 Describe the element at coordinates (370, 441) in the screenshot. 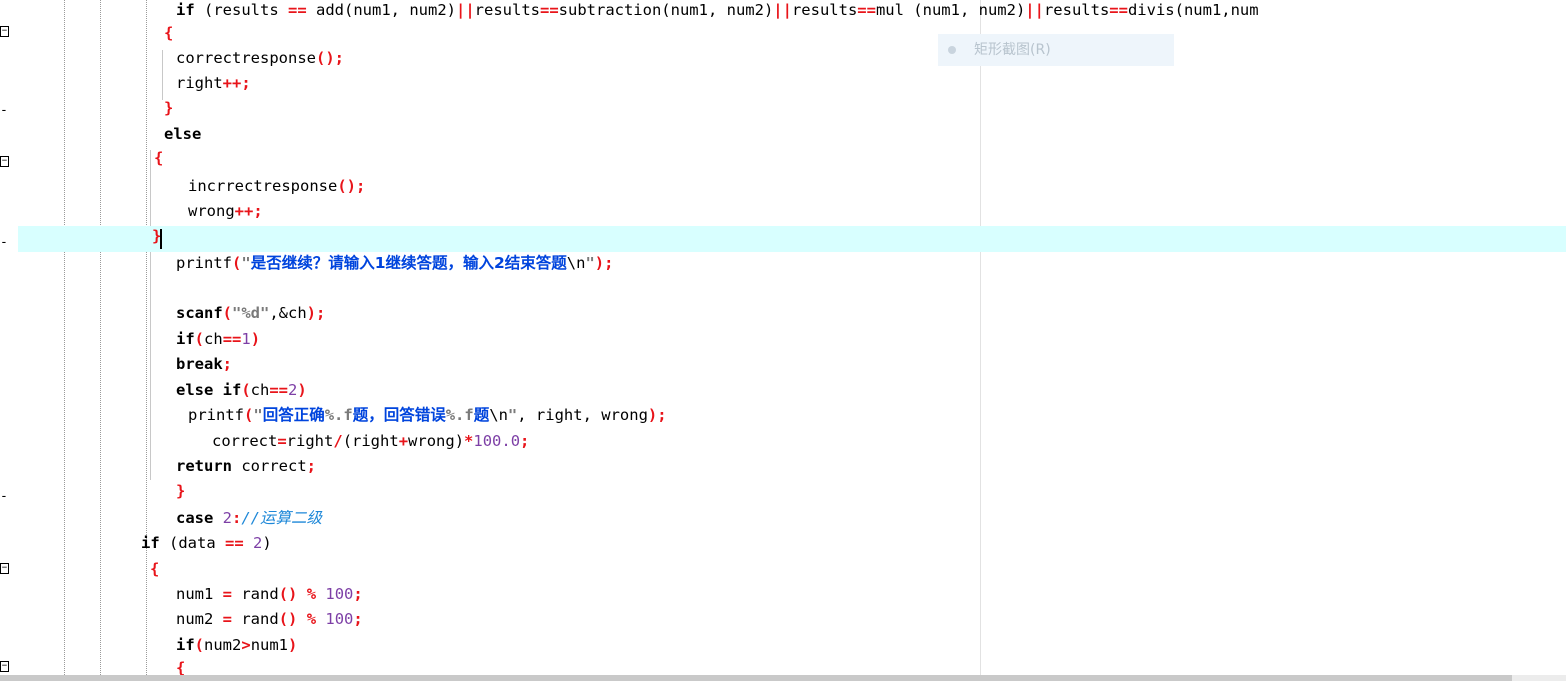

I see `code-line: correct=right/(right+wrong)*100.0;` at that location.